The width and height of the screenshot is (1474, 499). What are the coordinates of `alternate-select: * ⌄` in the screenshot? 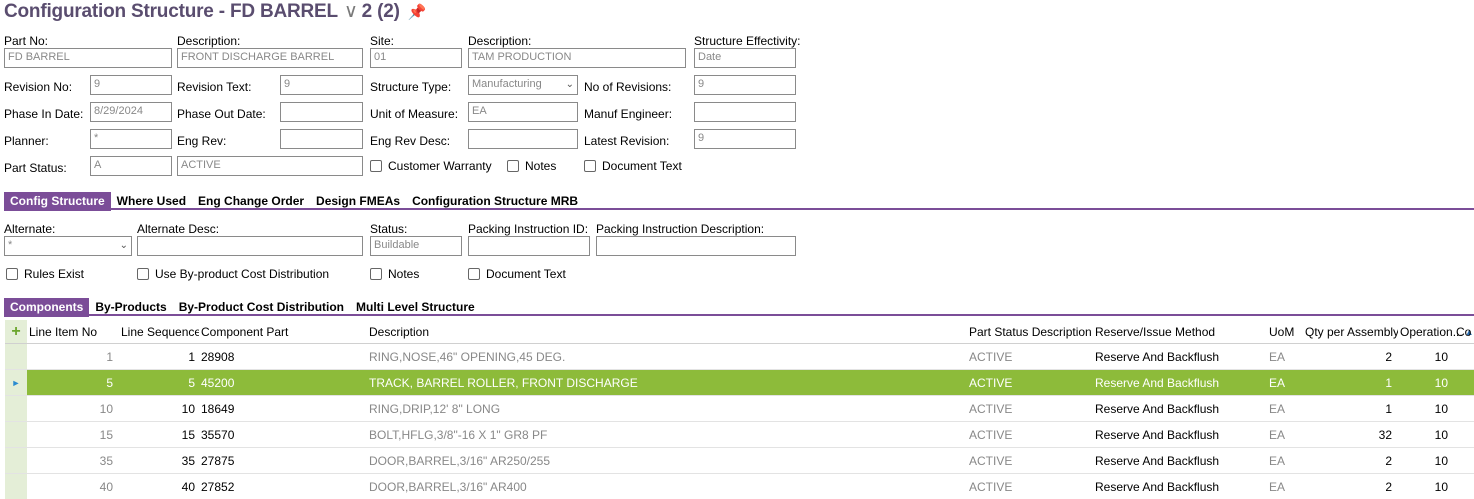 It's located at (68, 246).